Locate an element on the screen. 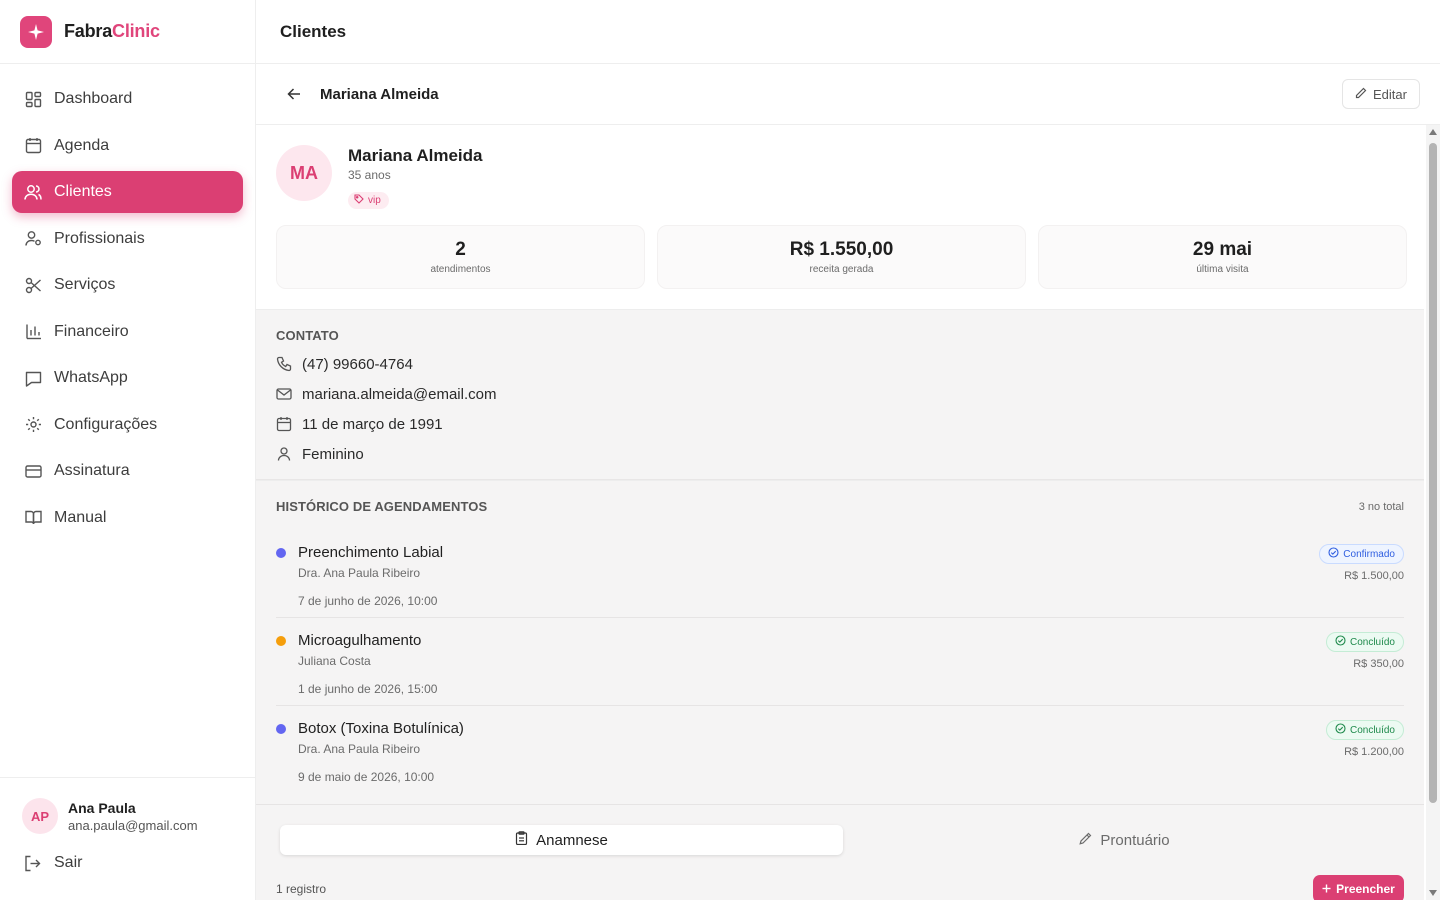 This screenshot has width=1440, height=900. client-tag: vip is located at coordinates (368, 200).